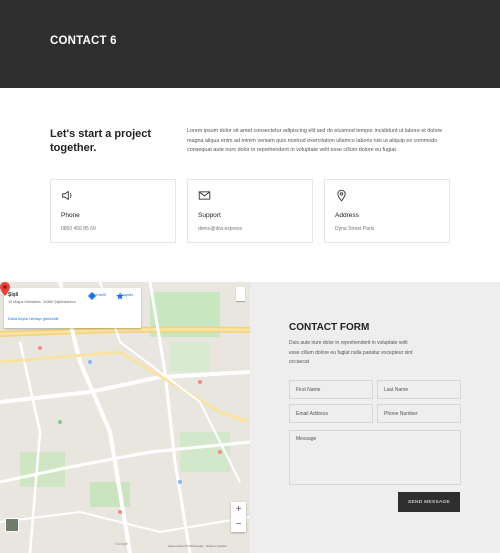 This screenshot has width=500, height=553. Describe the element at coordinates (375, 457) in the screenshot. I see `message-field` at that location.